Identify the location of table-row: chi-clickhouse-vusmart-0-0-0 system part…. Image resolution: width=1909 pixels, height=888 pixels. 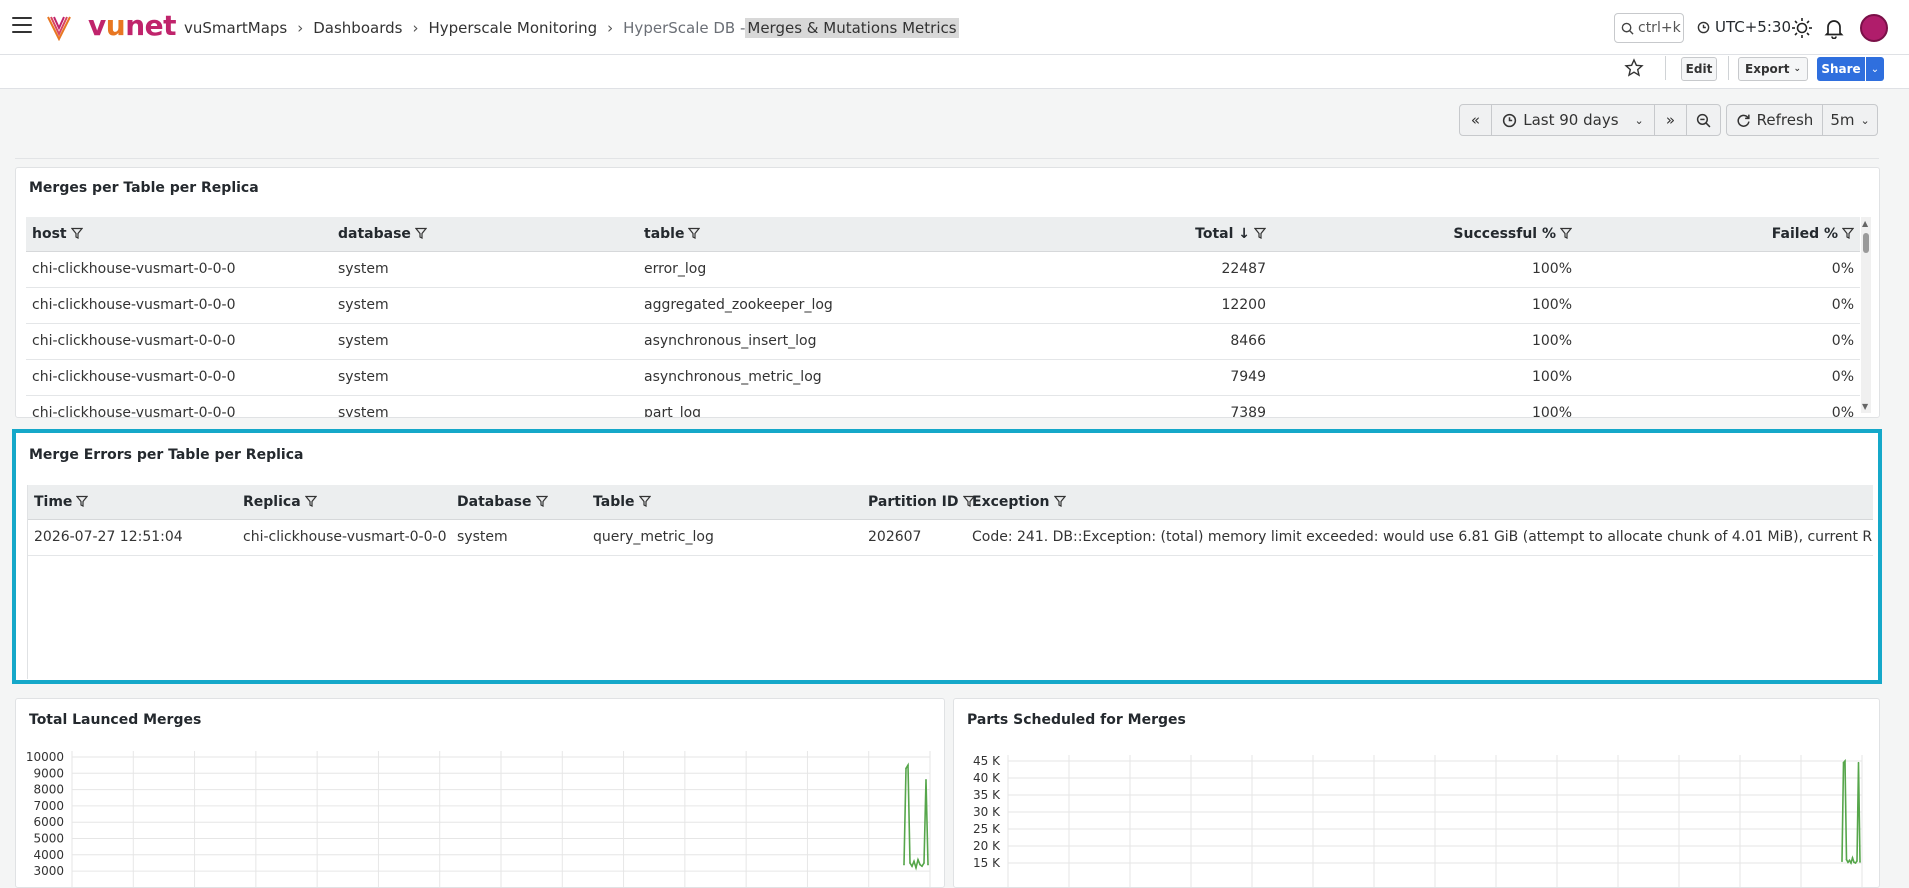
(943, 406).